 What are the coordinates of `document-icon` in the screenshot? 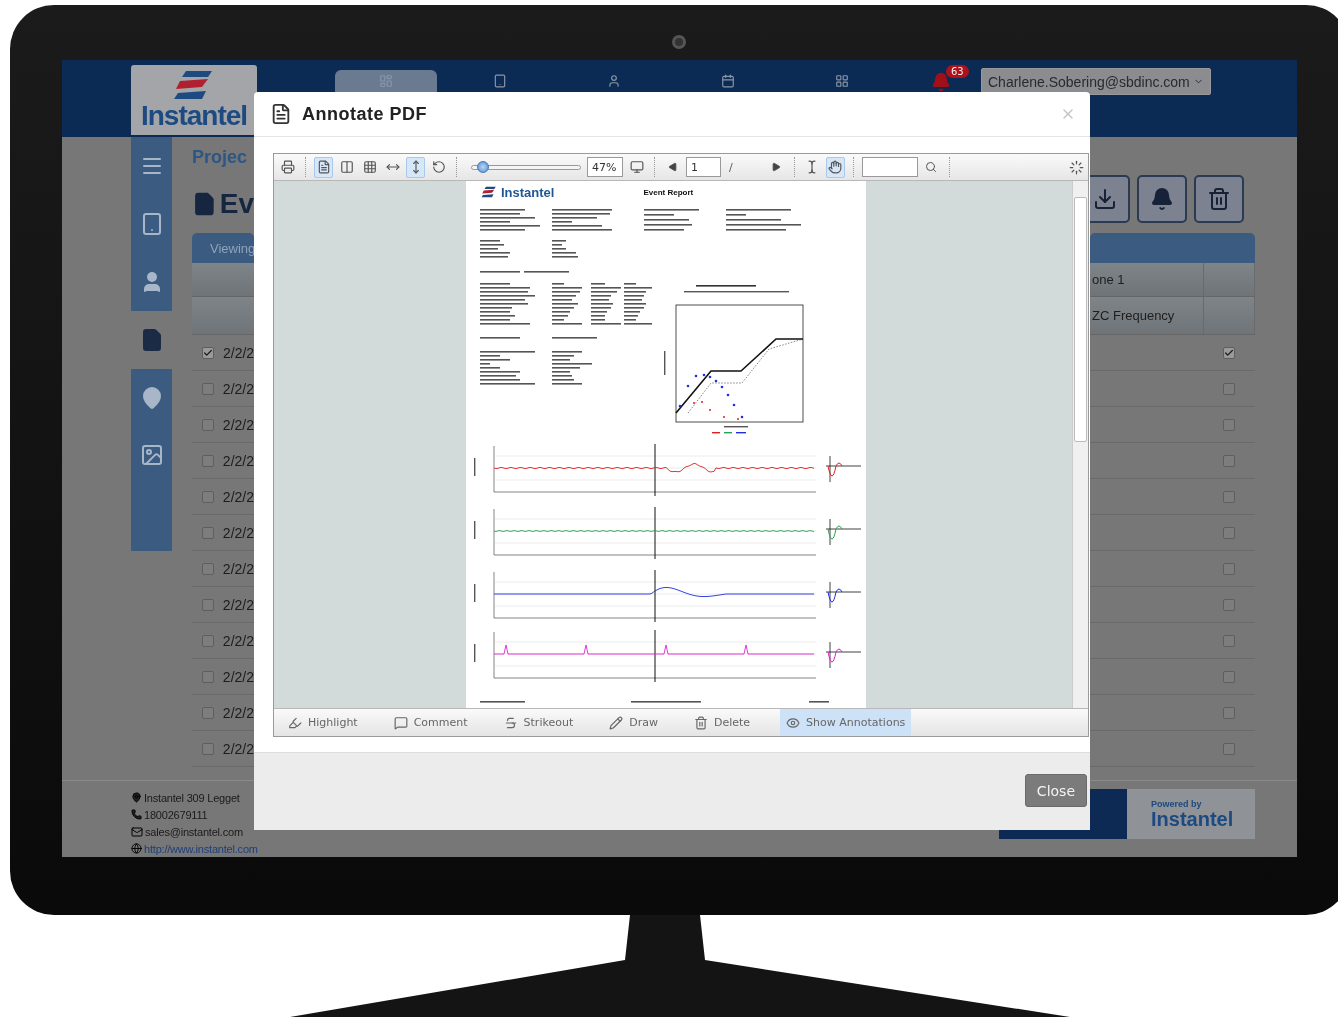 It's located at (281, 114).